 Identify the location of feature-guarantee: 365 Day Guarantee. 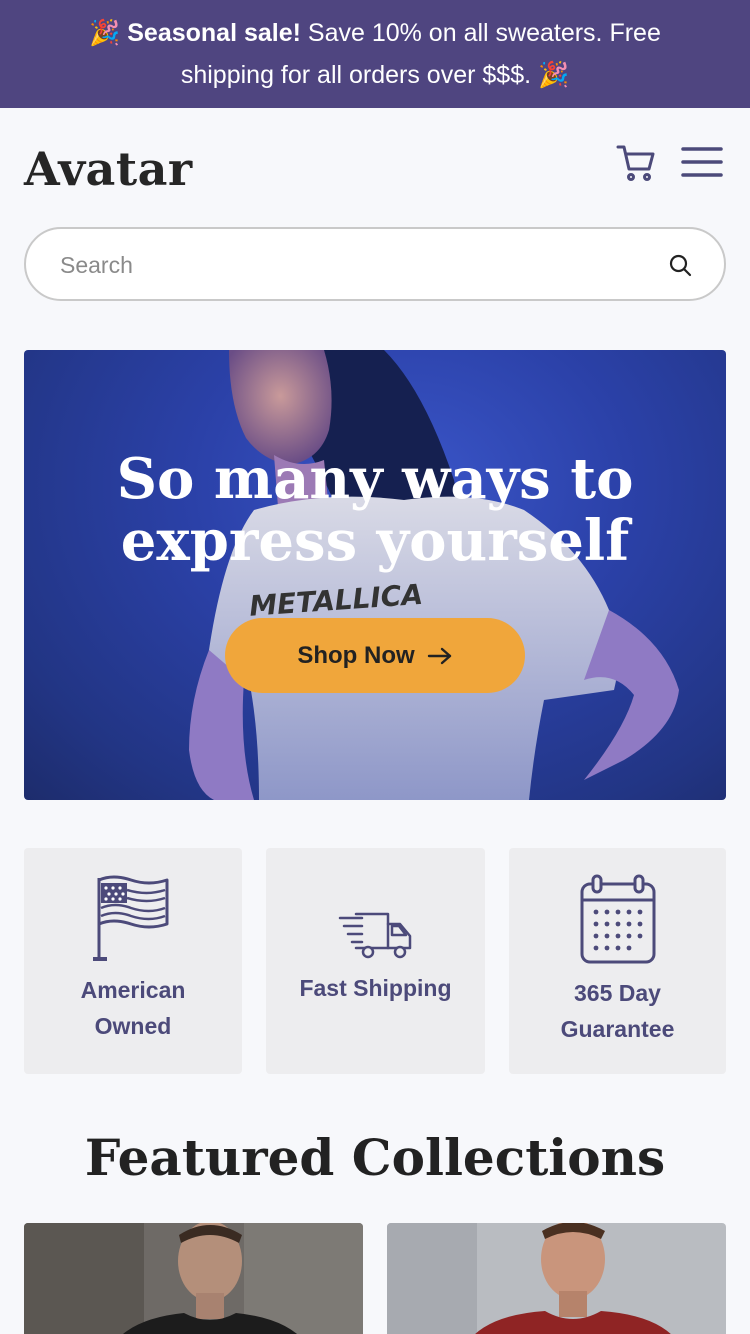
(617, 961).